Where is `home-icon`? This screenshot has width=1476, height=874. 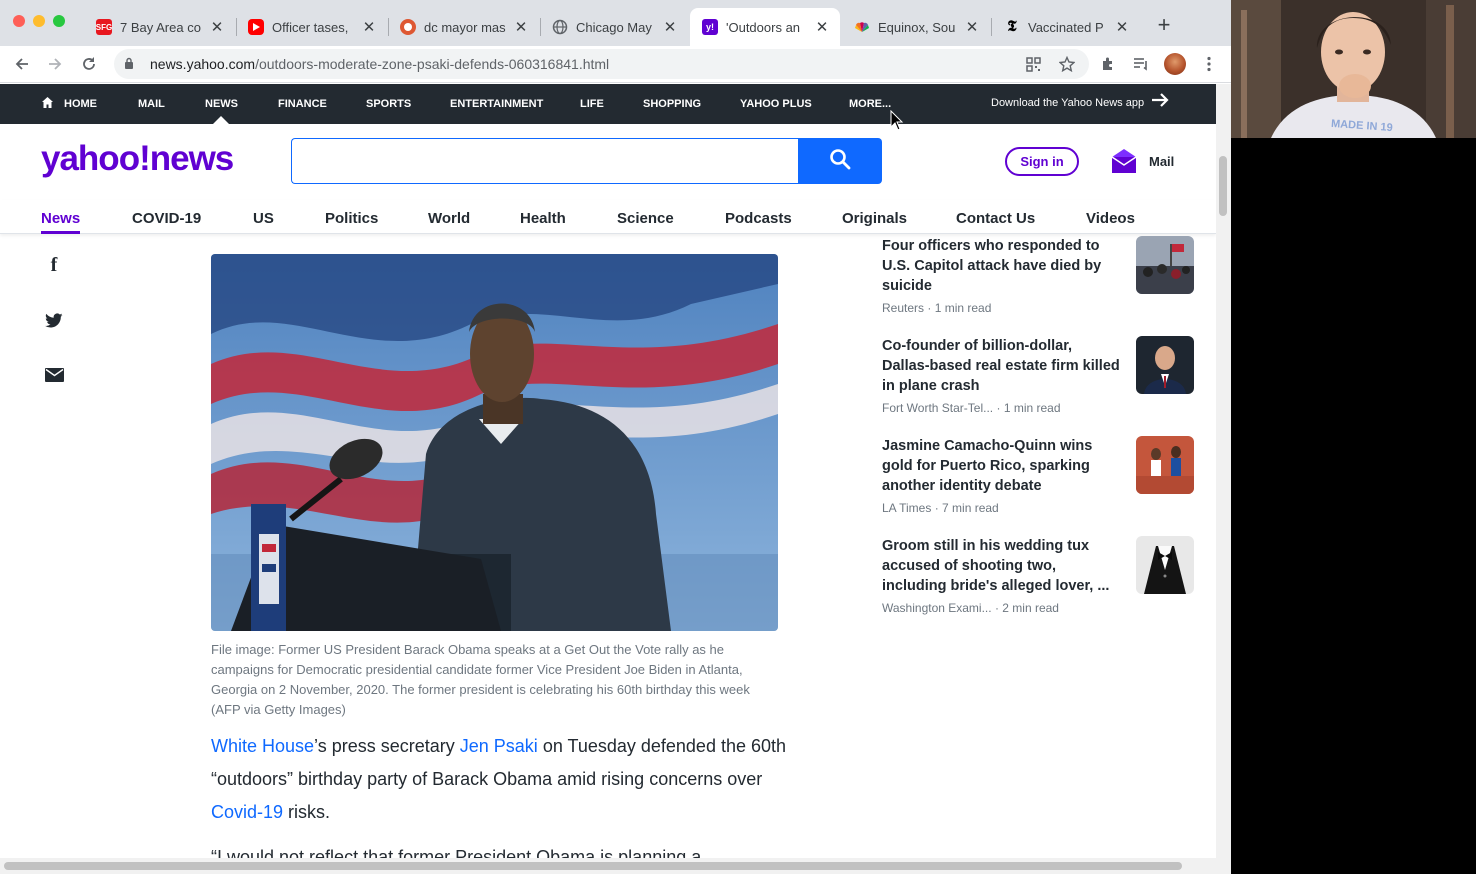 home-icon is located at coordinates (47, 105).